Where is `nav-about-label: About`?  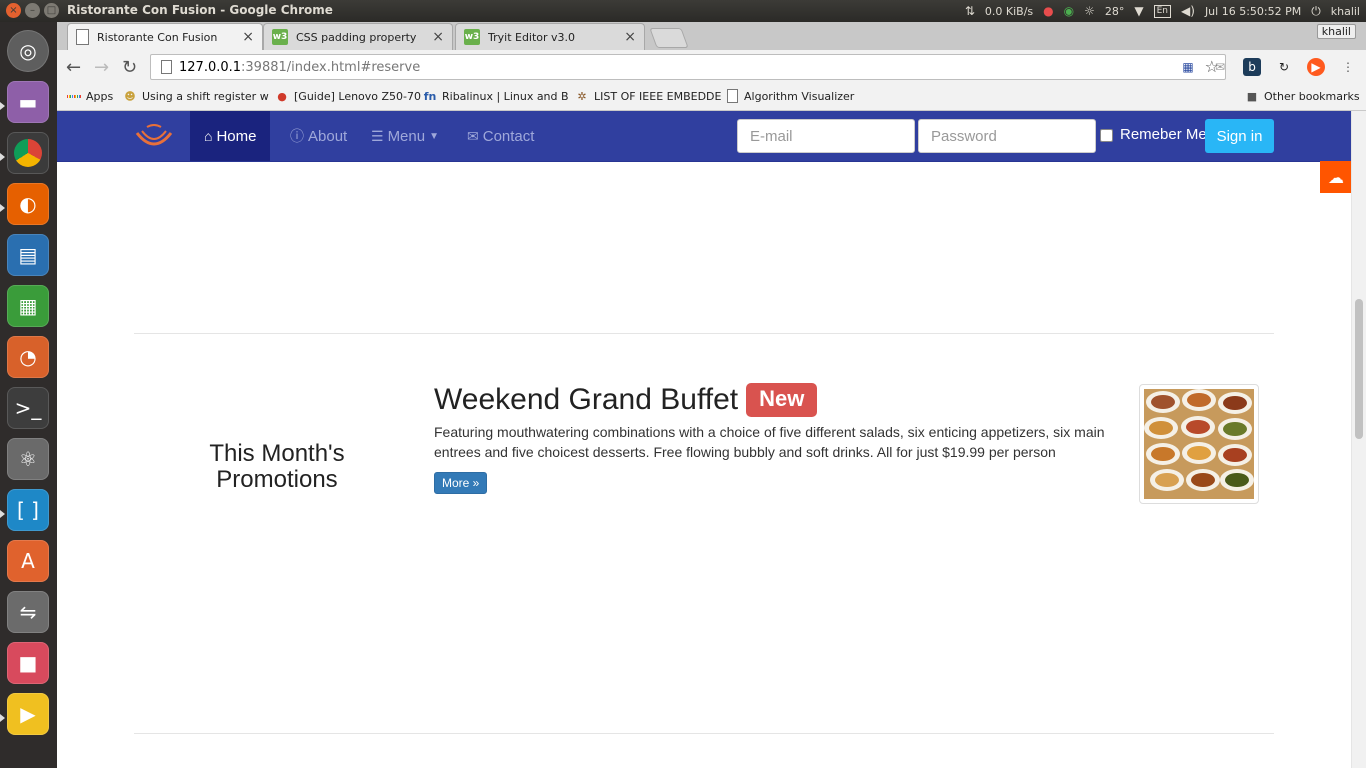 nav-about-label: About is located at coordinates (328, 136).